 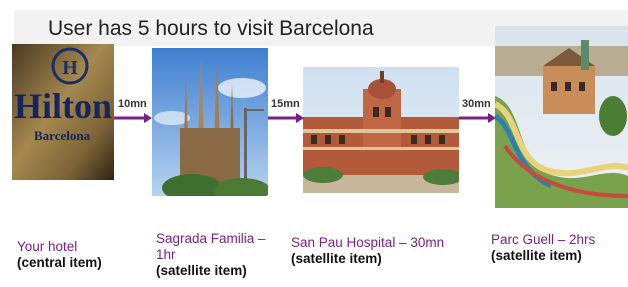 What do you see at coordinates (133, 118) in the screenshot?
I see `arrow-hotel-to-sagrada` at bounding box center [133, 118].